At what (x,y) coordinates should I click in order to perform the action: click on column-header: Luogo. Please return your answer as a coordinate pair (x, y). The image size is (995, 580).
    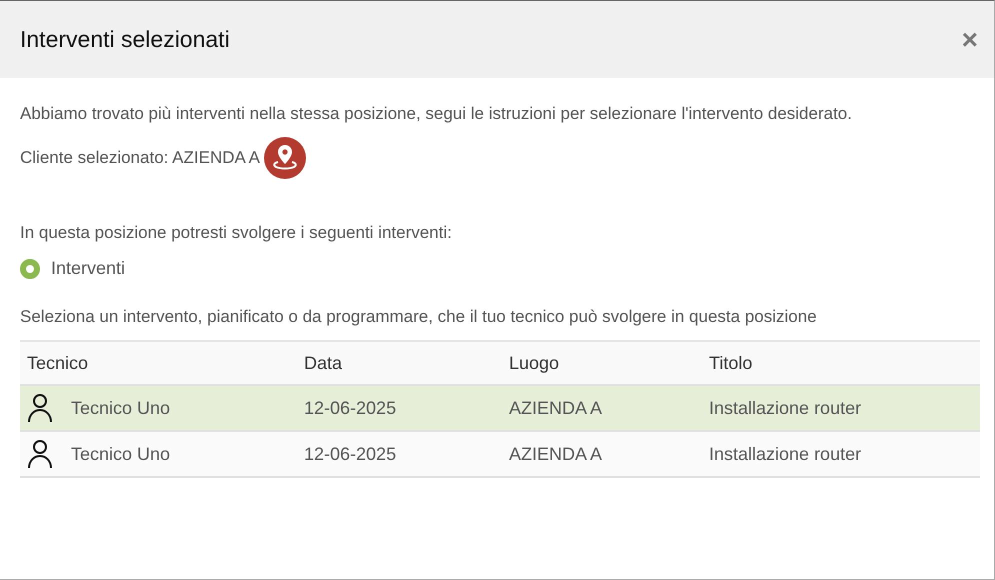
    Looking at the image, I should click on (602, 363).